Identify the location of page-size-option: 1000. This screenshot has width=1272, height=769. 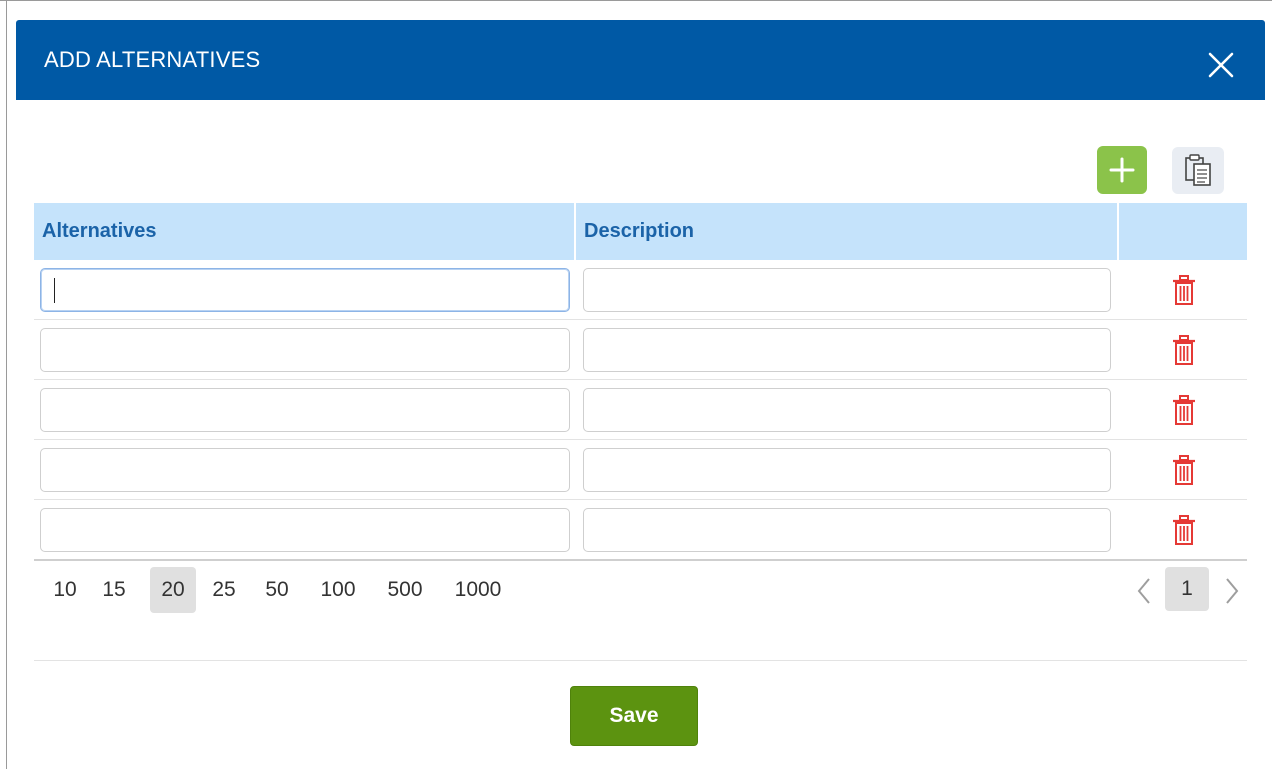
(478, 590).